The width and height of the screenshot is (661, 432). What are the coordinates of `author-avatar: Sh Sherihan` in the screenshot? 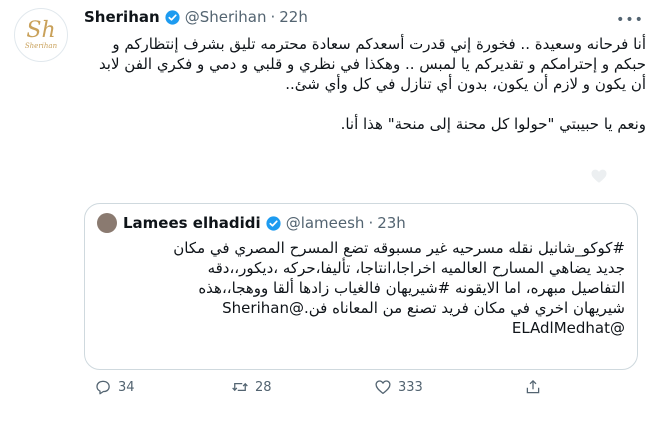 It's located at (41, 35).